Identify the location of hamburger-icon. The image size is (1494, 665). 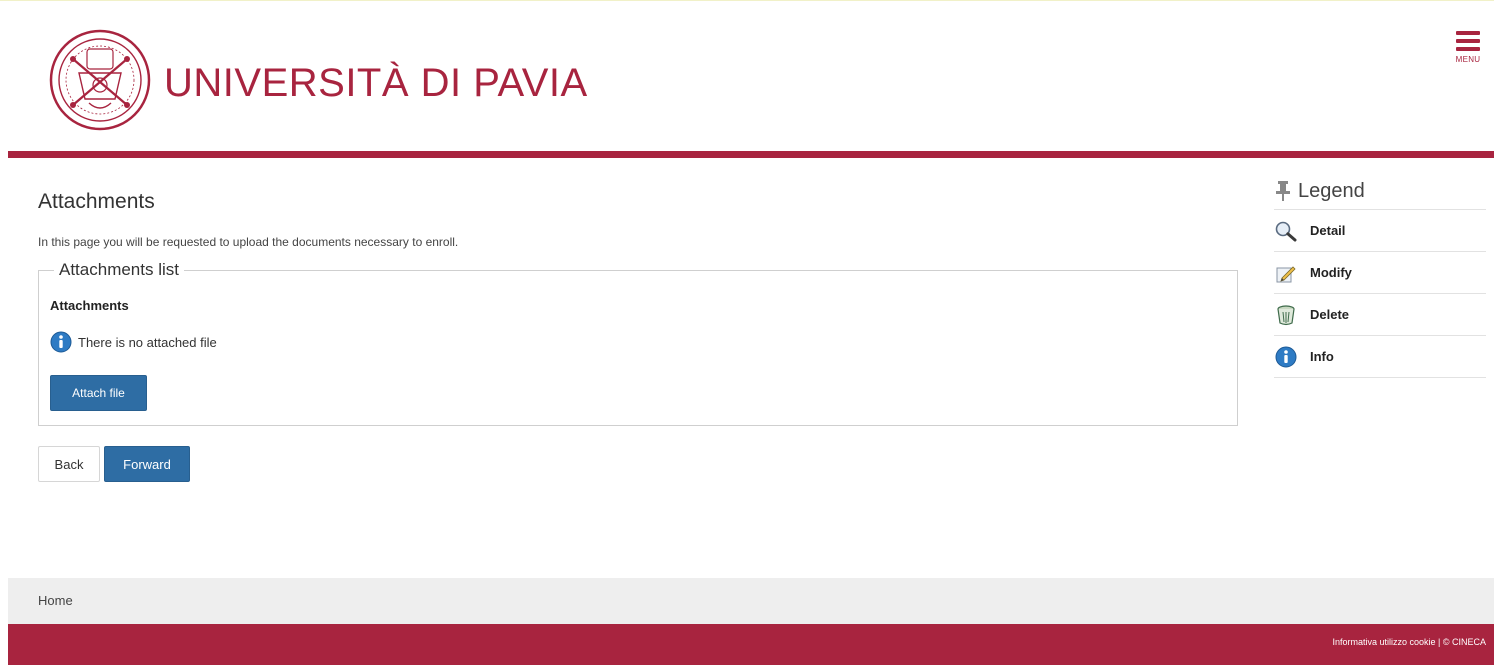
(1468, 41).